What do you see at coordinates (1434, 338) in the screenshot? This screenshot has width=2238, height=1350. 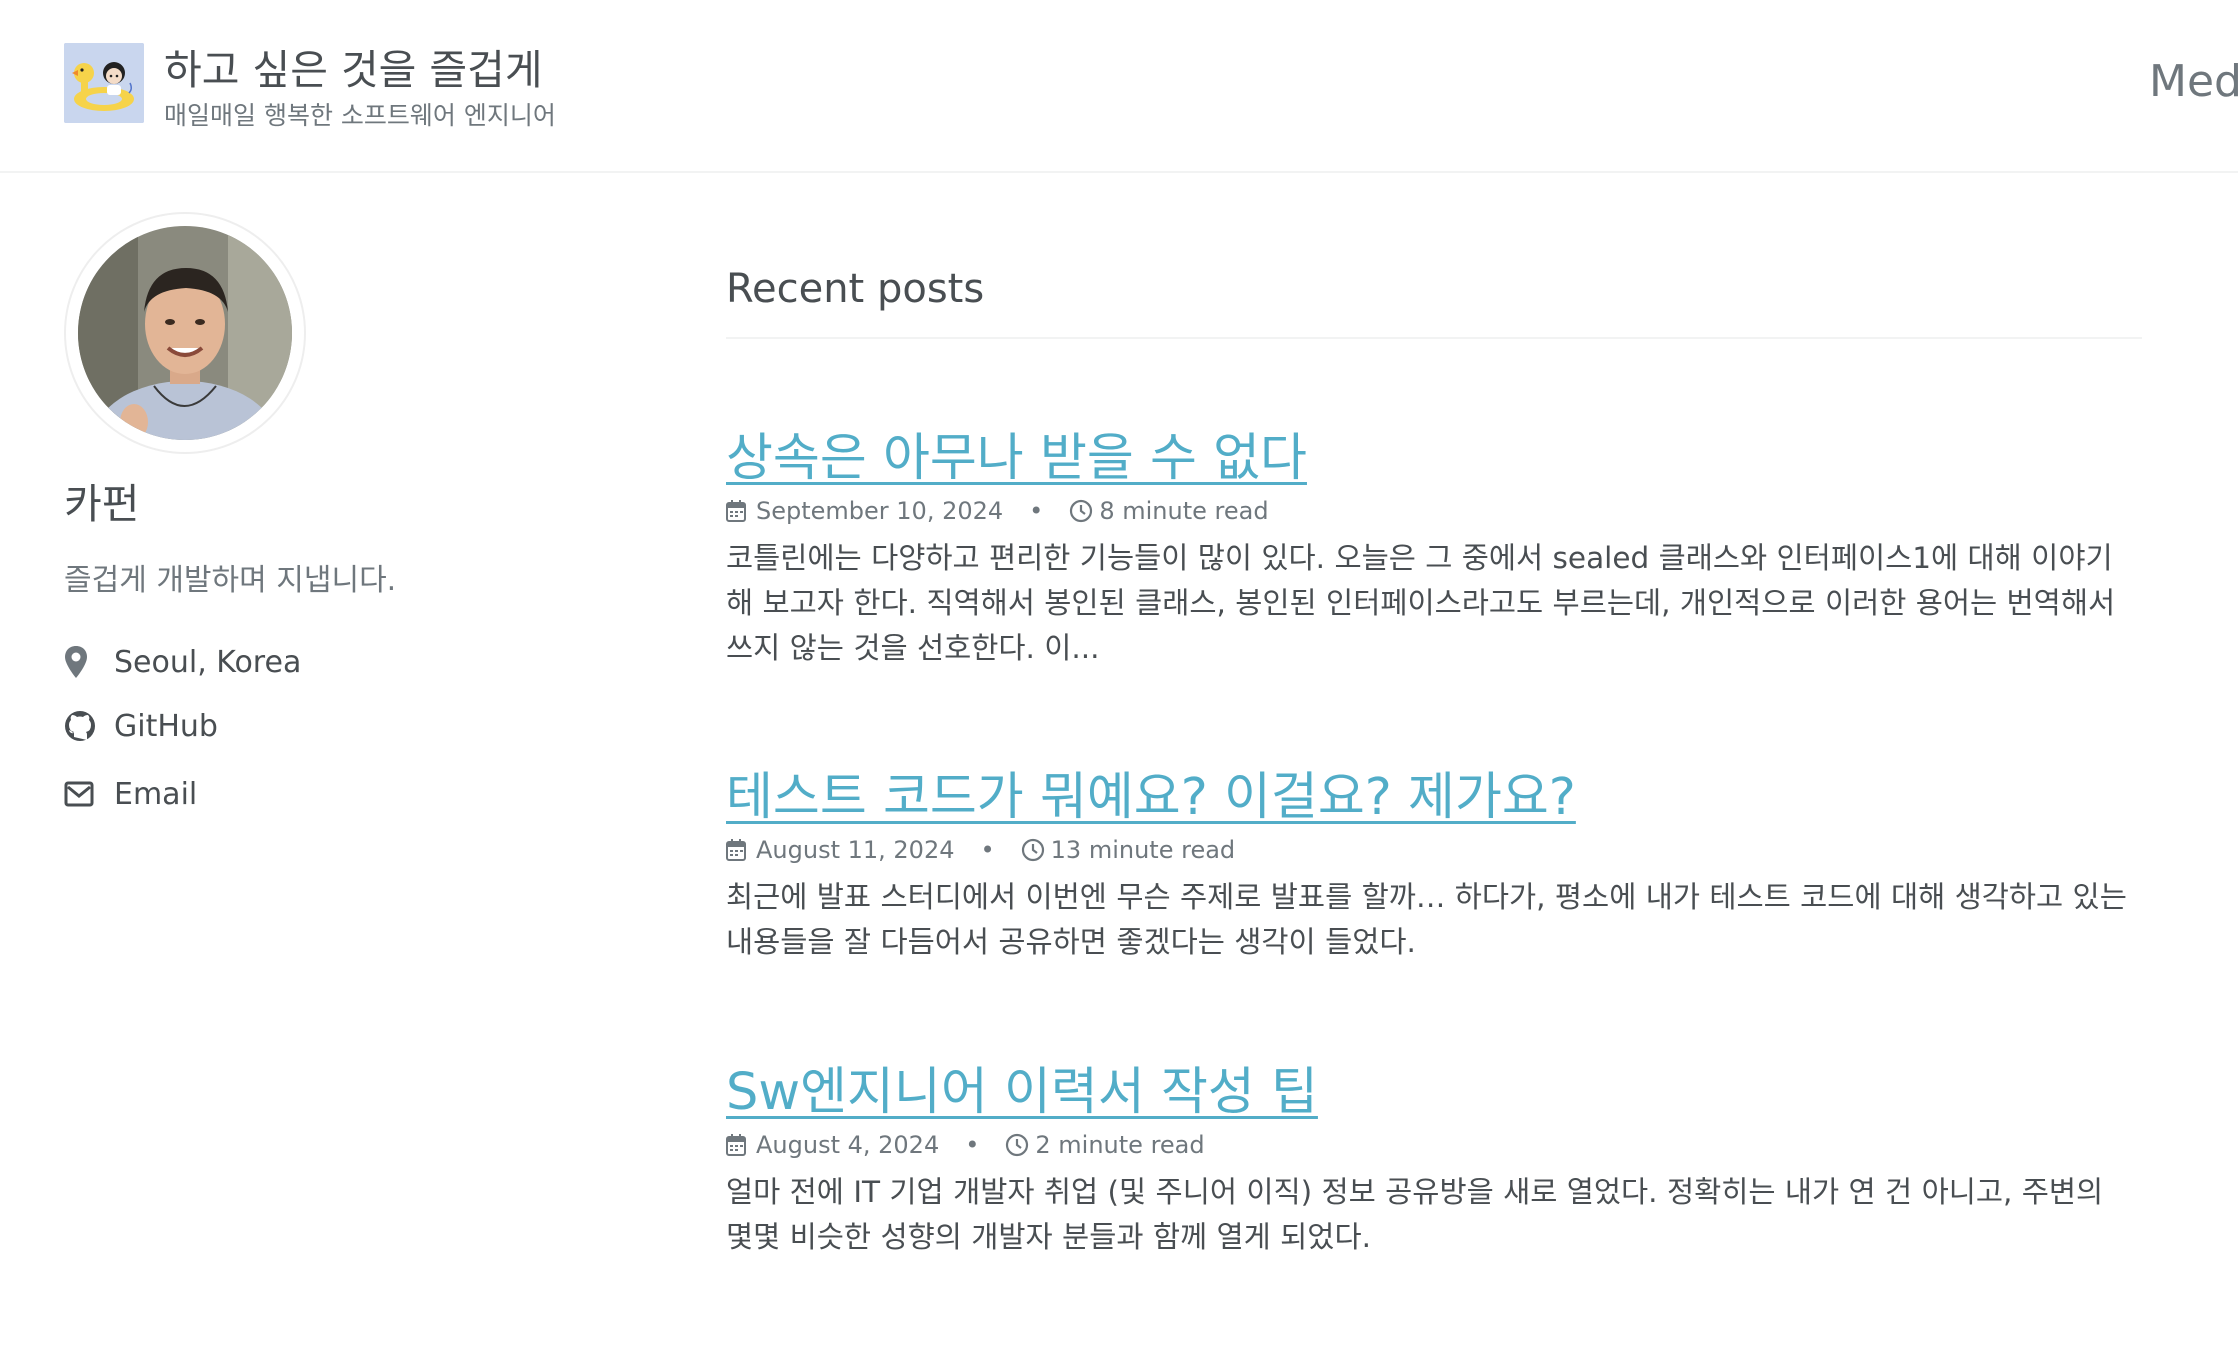 I see `title-divider` at bounding box center [1434, 338].